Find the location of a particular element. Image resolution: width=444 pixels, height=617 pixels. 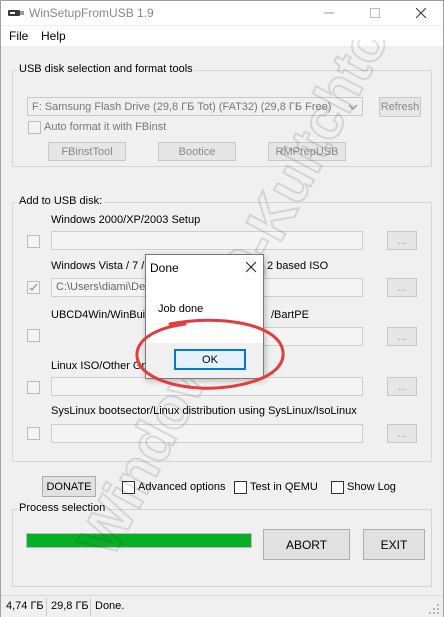

checkbox-vista is located at coordinates (33, 287).